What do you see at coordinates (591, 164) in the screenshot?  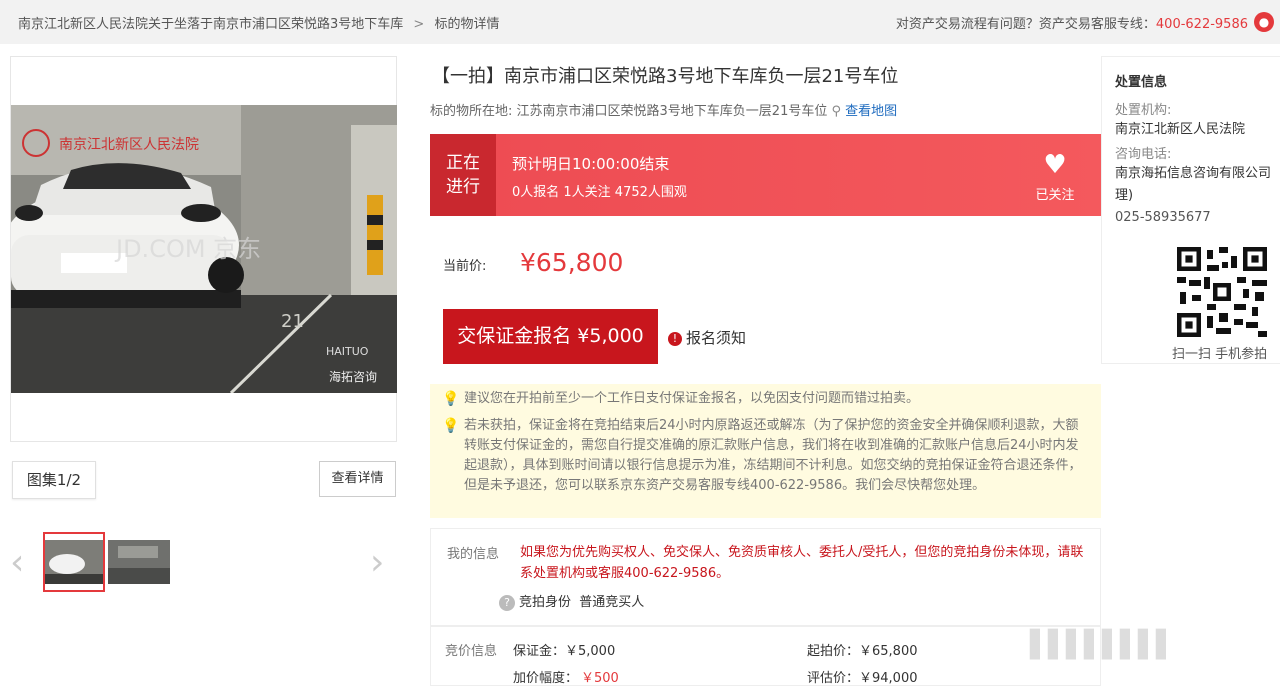 I see `end-time: 预计明日10:00:00结束` at bounding box center [591, 164].